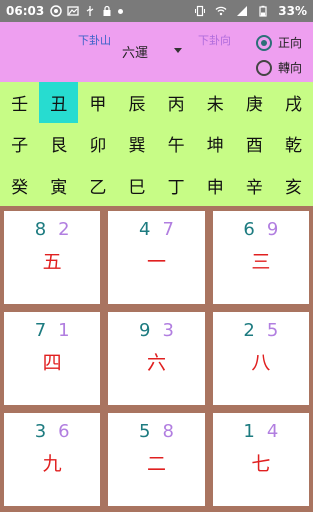  What do you see at coordinates (156, 464) in the screenshot?
I see `period-star: 二` at bounding box center [156, 464].